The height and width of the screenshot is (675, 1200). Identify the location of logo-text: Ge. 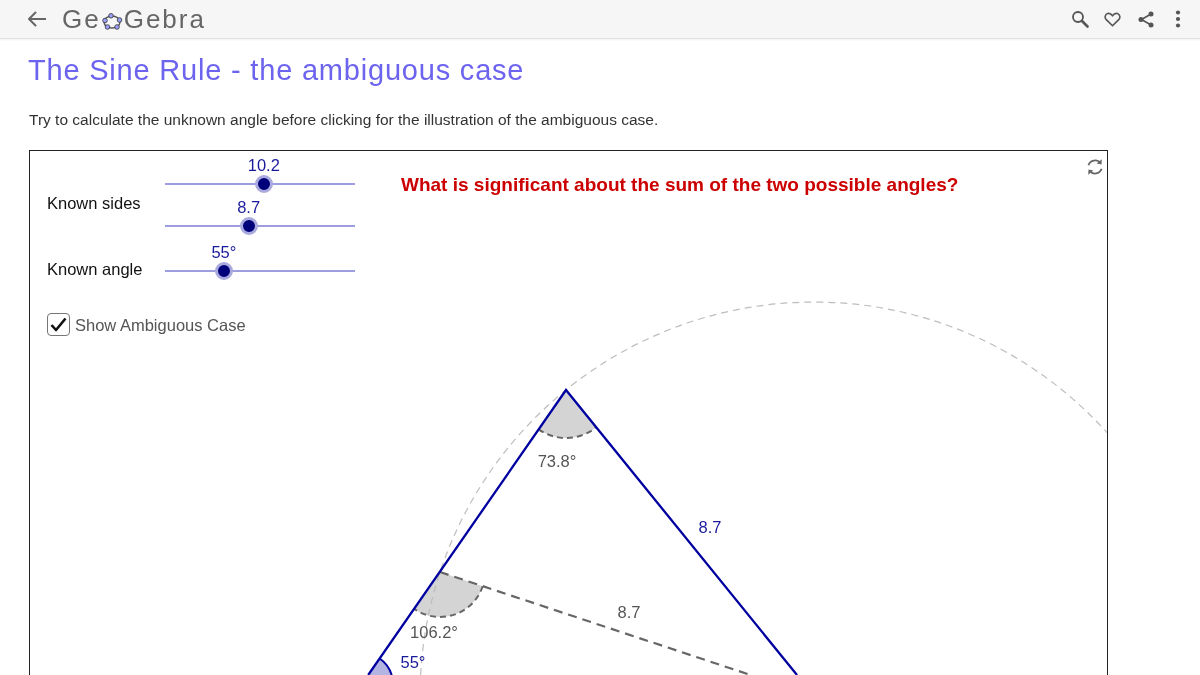
(81, 19).